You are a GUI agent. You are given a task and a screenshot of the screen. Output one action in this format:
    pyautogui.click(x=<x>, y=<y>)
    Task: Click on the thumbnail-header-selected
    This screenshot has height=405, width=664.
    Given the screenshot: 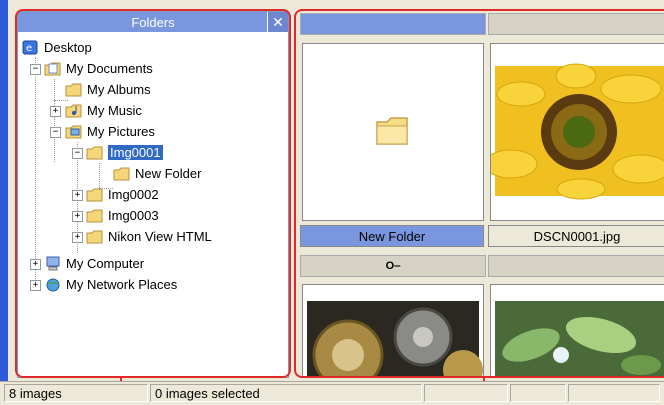 What is the action you would take?
    pyautogui.click(x=393, y=24)
    